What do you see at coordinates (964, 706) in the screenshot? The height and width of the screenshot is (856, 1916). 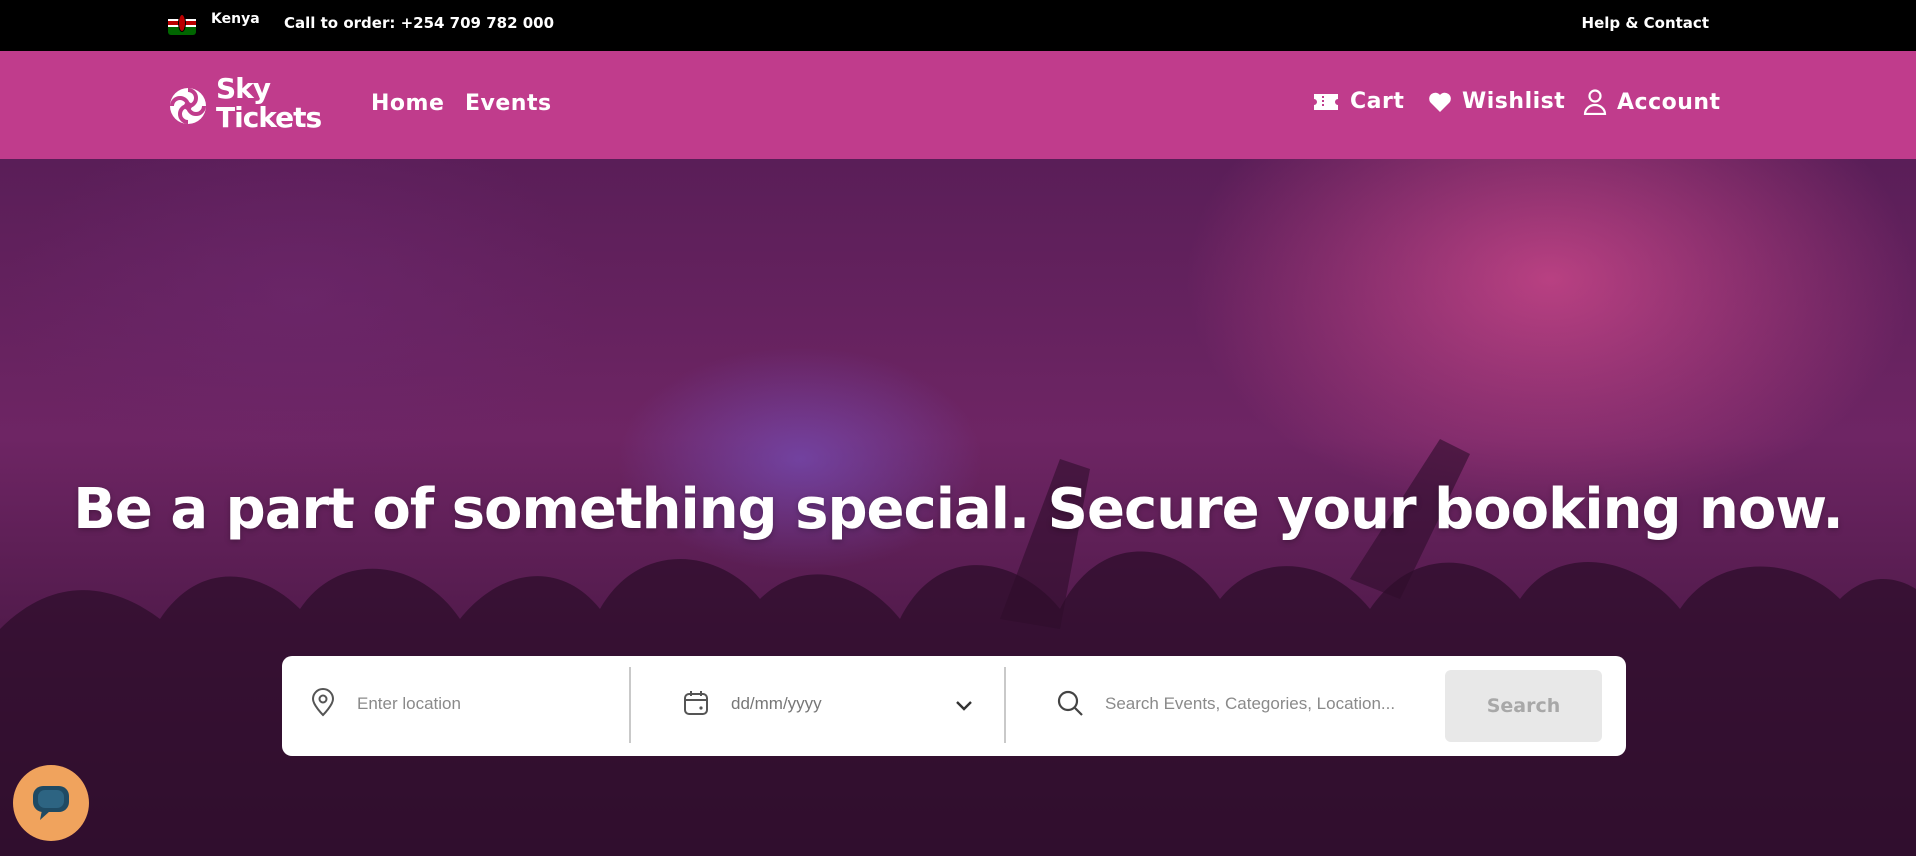 I see `chevron-down-icon` at bounding box center [964, 706].